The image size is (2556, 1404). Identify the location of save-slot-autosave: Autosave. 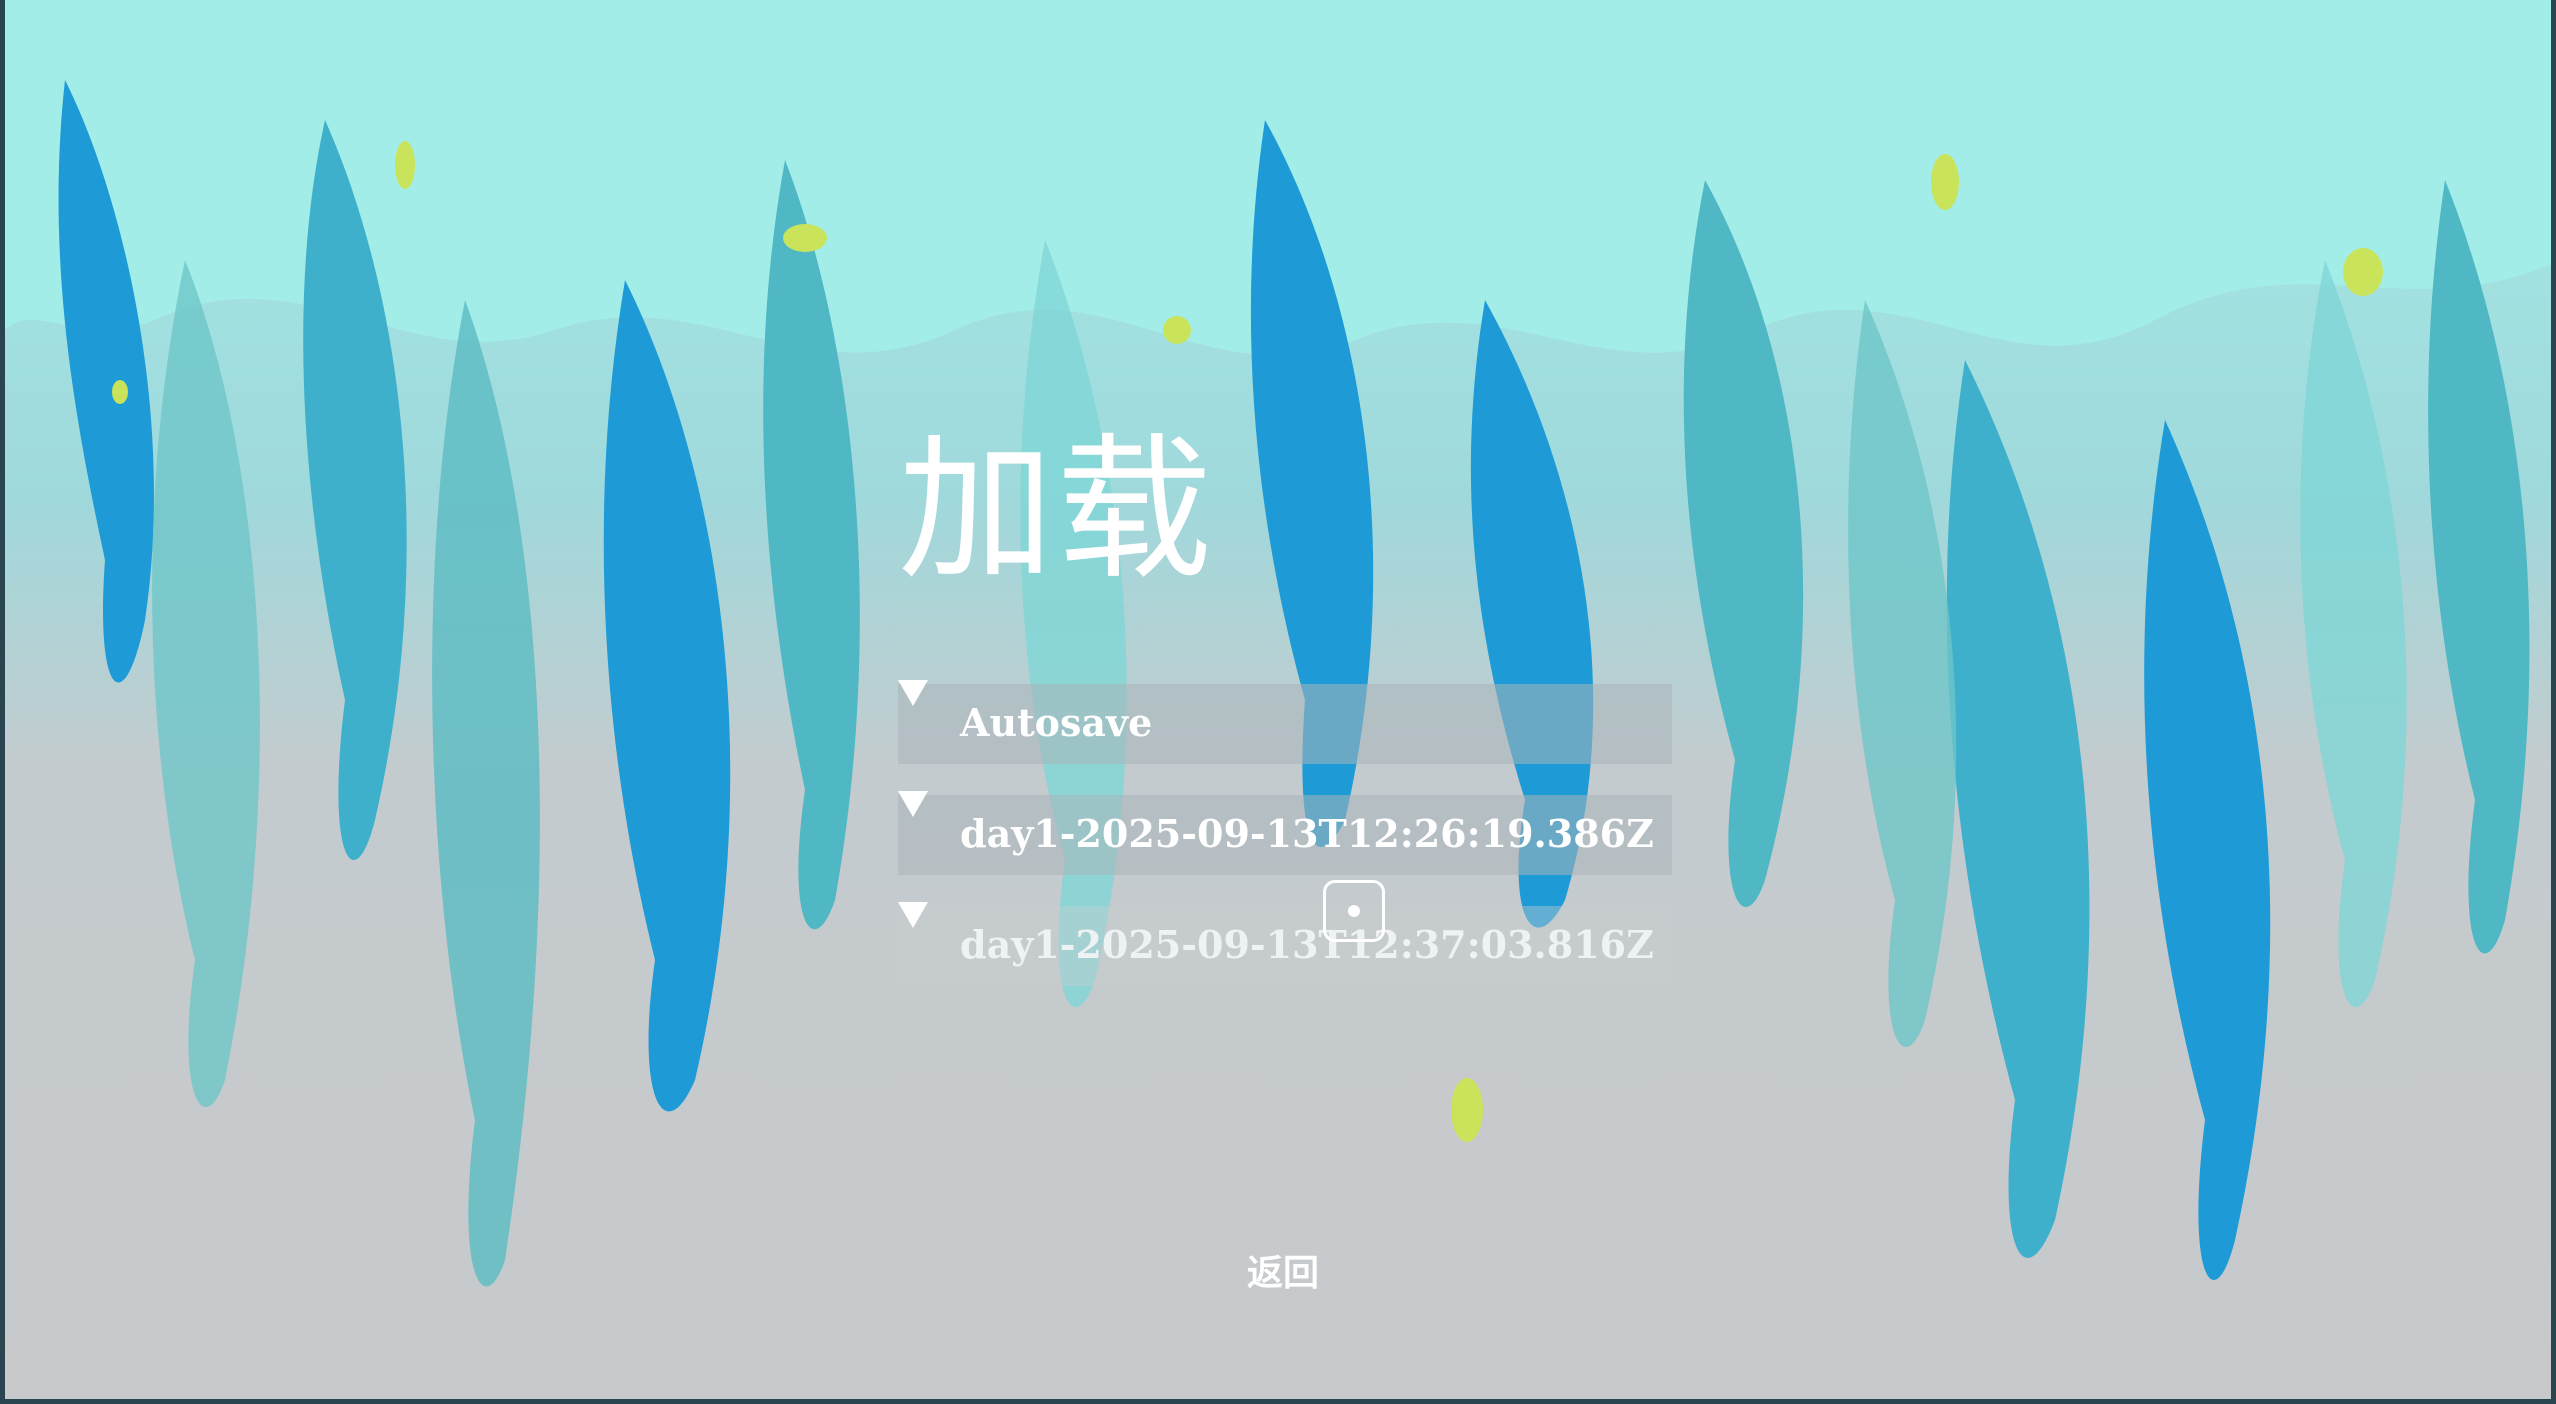
(1285, 722).